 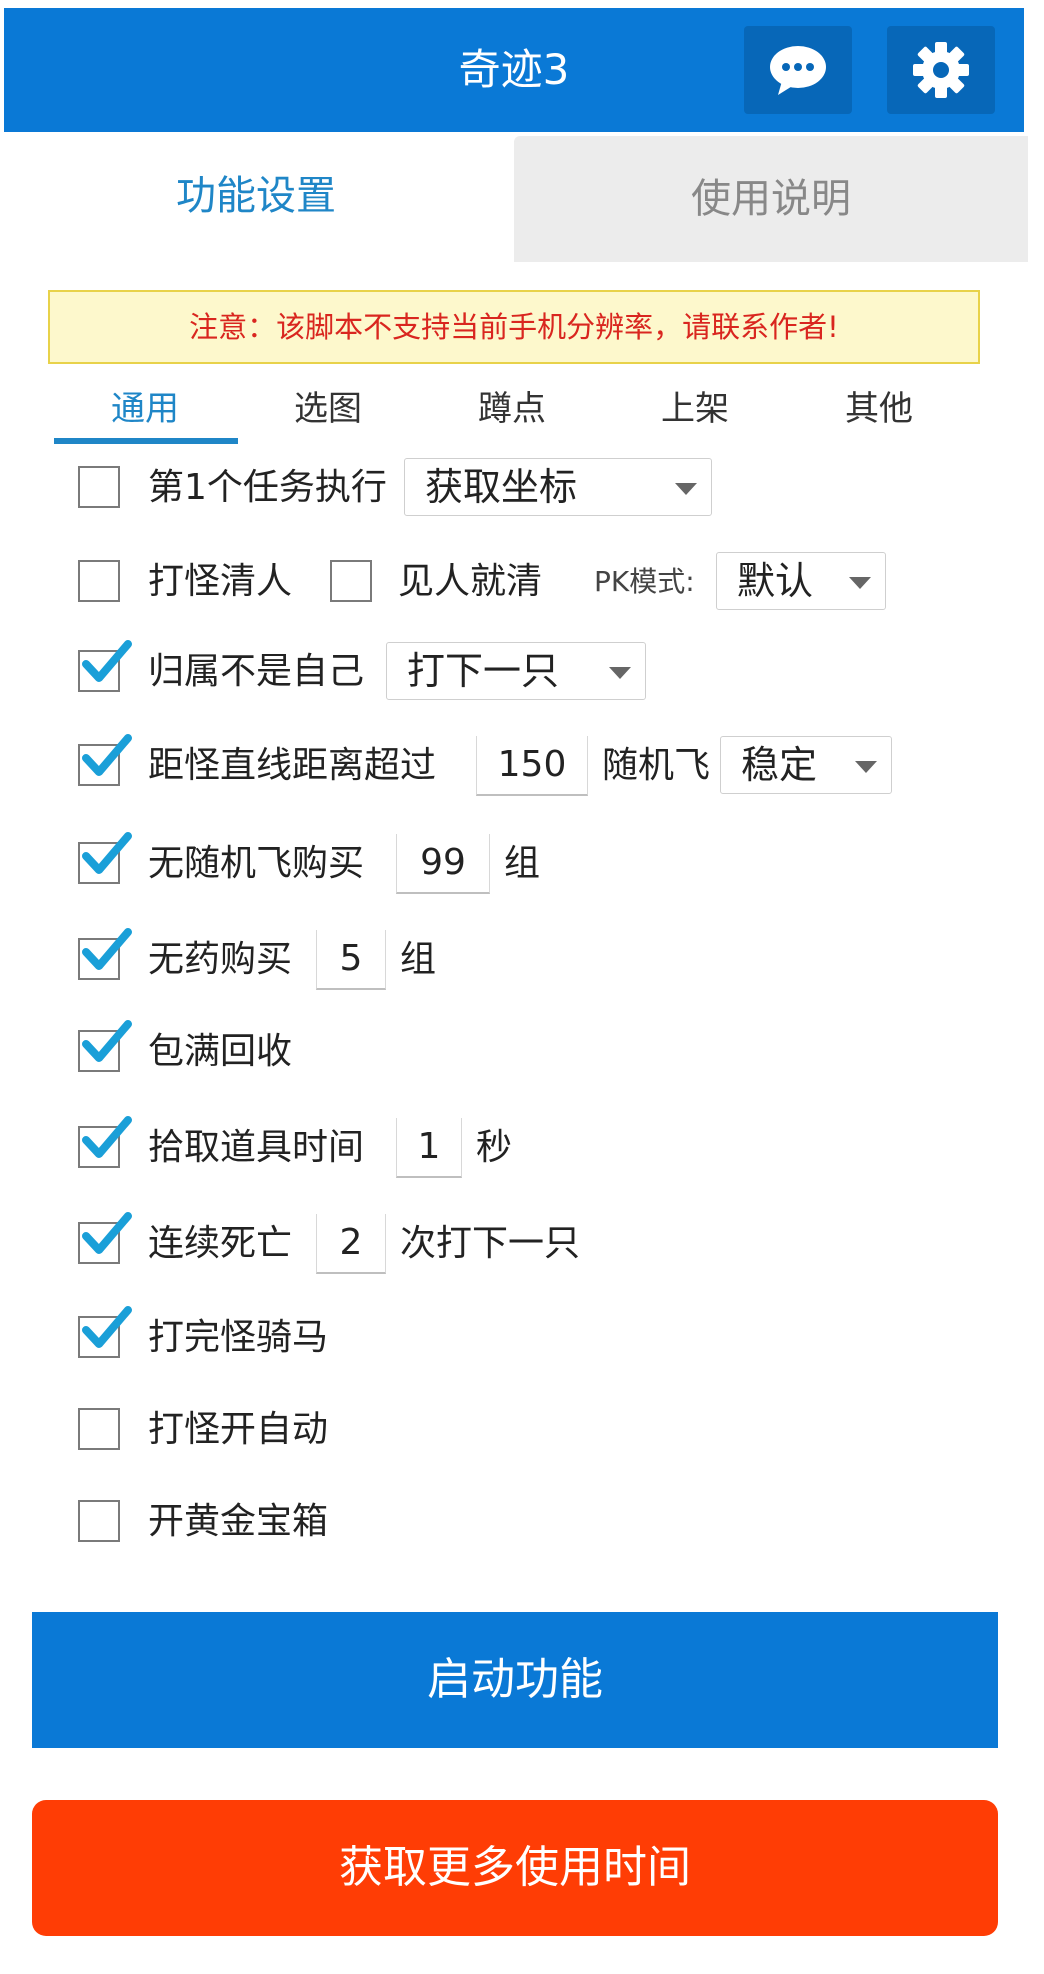 What do you see at coordinates (515, 1680) in the screenshot?
I see `start-button: 启动功能` at bounding box center [515, 1680].